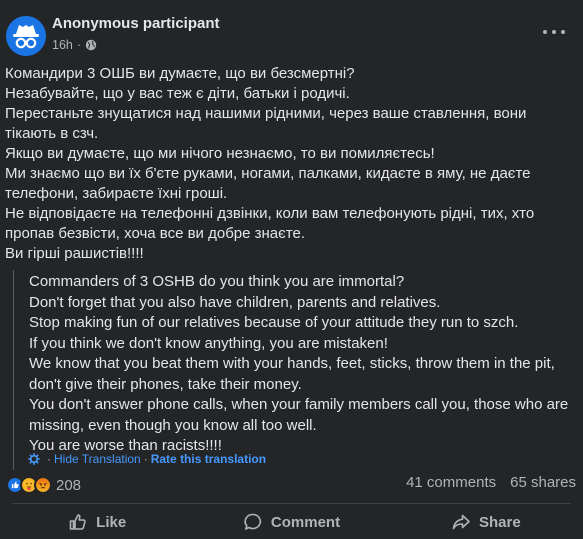  What do you see at coordinates (29, 485) in the screenshot?
I see `reaction-icons` at bounding box center [29, 485].